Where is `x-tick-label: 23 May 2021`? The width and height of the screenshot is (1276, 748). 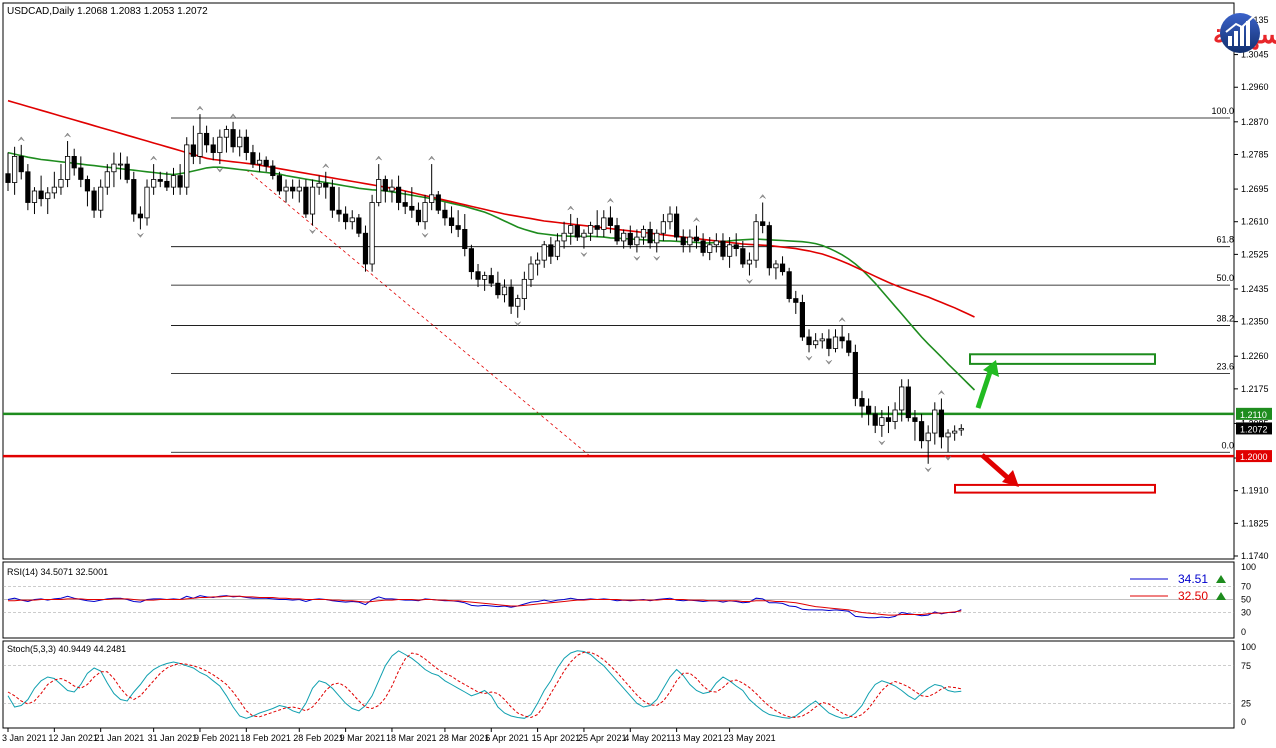 x-tick-label: 23 May 2021 is located at coordinates (750, 738).